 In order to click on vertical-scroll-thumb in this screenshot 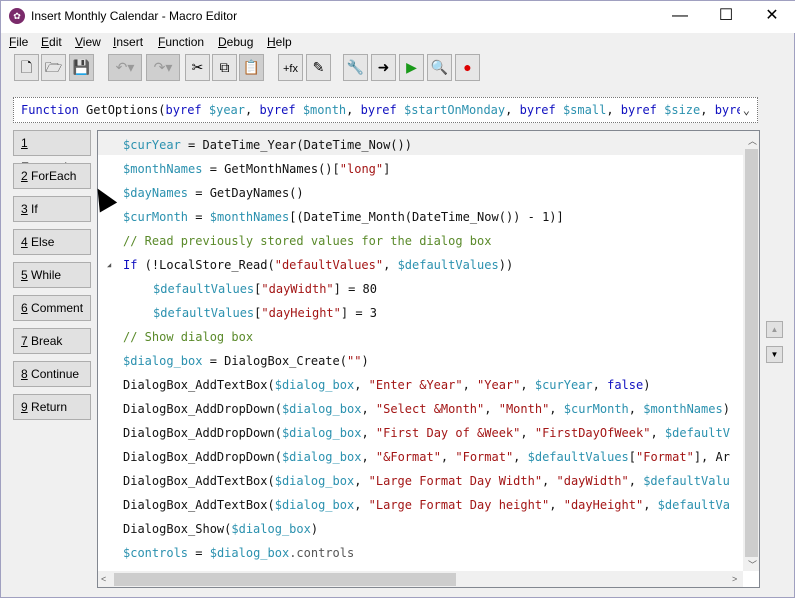, I will do `click(751, 353)`.